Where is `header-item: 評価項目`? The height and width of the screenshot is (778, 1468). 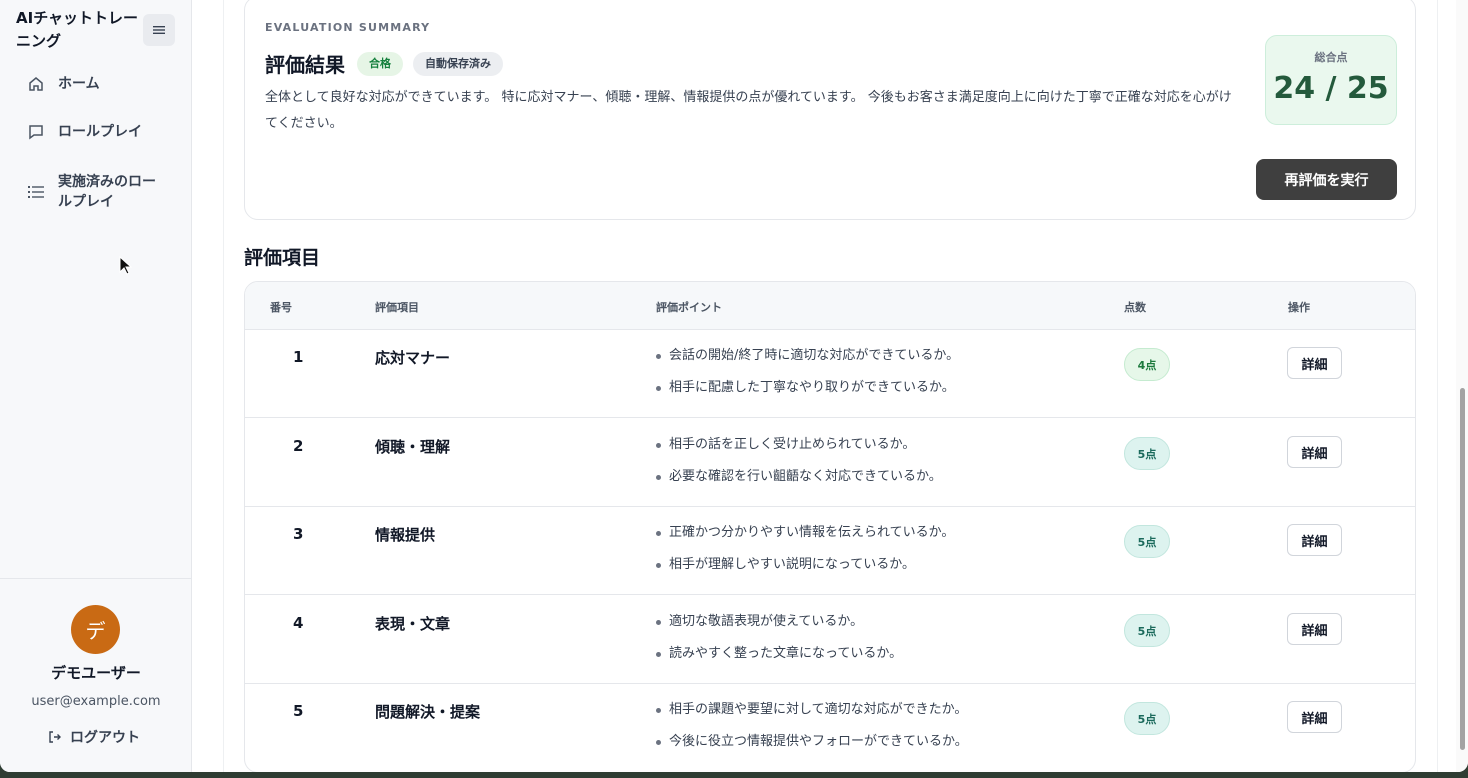 header-item: 評価項目 is located at coordinates (397, 307).